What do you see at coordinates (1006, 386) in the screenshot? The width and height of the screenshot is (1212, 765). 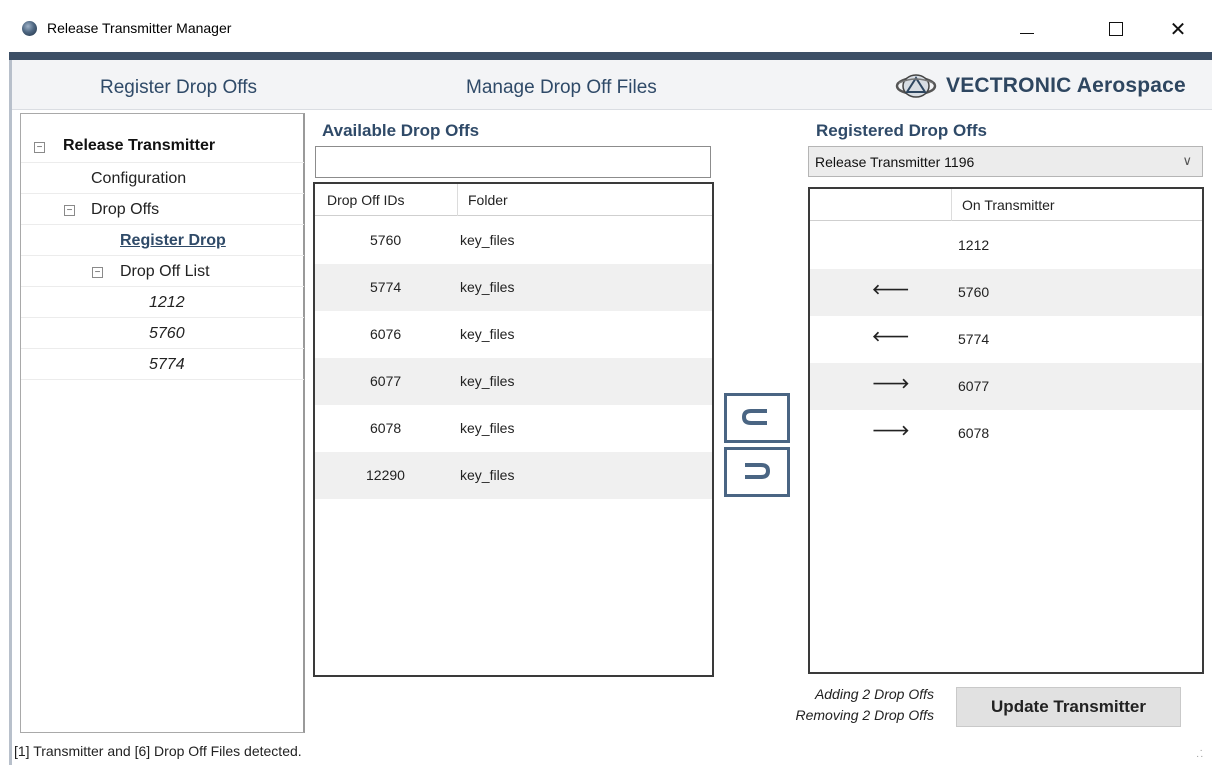 I see `table-row: 🡒 6077` at bounding box center [1006, 386].